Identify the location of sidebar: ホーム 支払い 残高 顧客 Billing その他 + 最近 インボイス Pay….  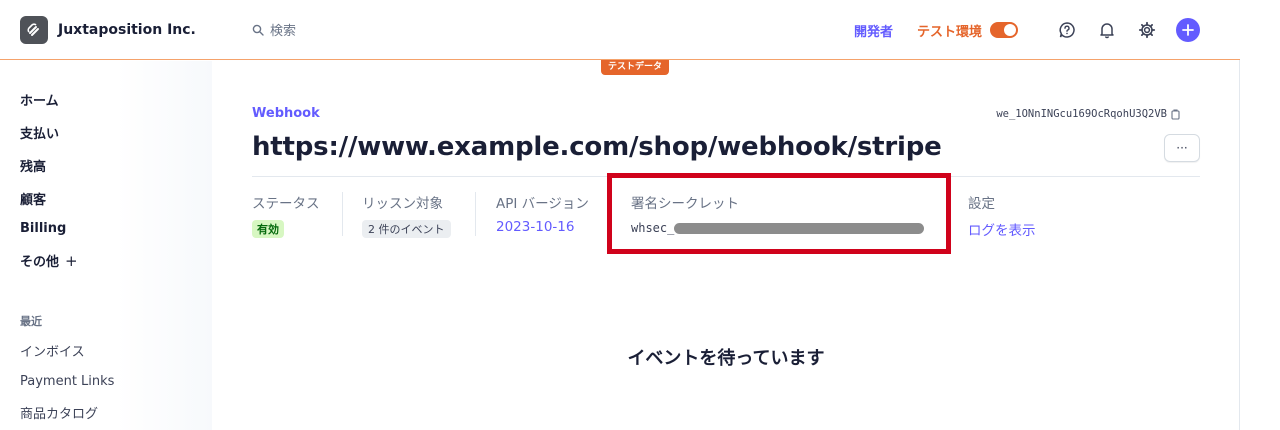
(106, 245).